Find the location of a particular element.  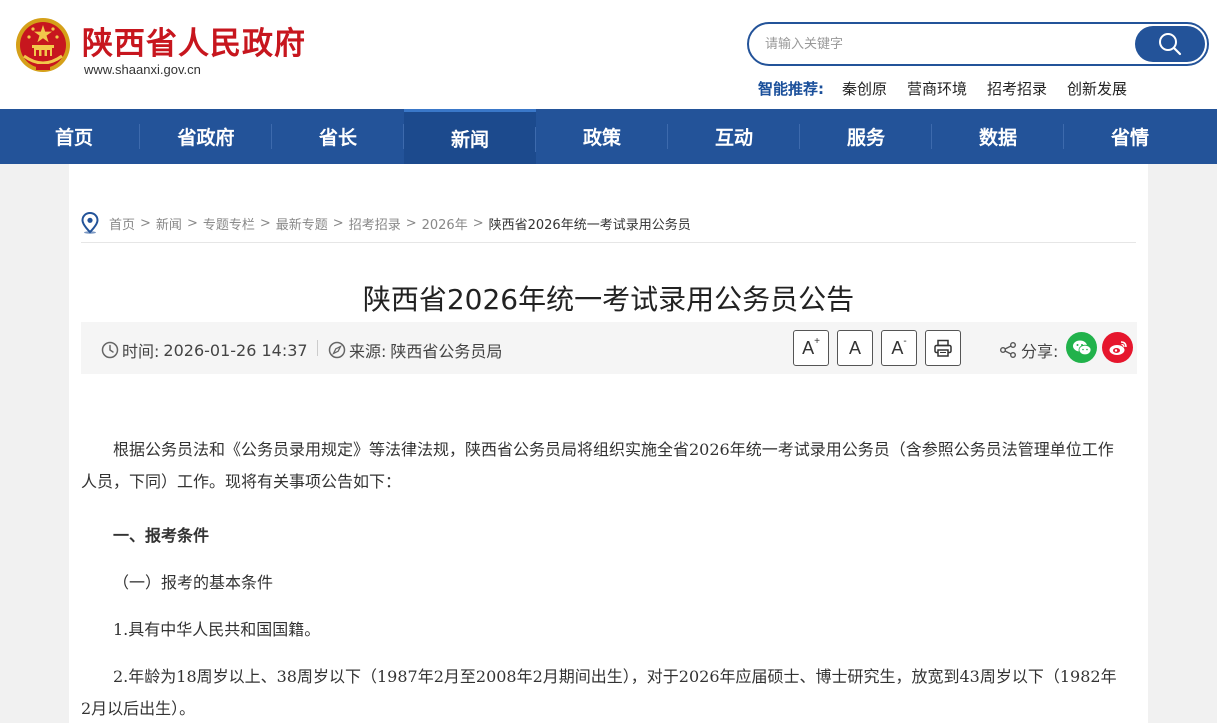

section-heading: 一、报考条件 is located at coordinates (161, 535).